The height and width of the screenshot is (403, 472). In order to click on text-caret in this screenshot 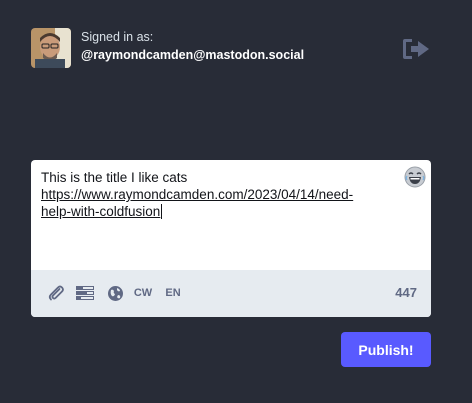, I will do `click(162, 211)`.